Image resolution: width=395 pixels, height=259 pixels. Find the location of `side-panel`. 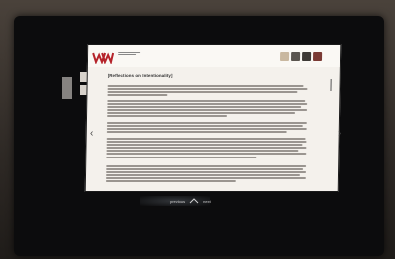

side-panel is located at coordinates (67, 88).